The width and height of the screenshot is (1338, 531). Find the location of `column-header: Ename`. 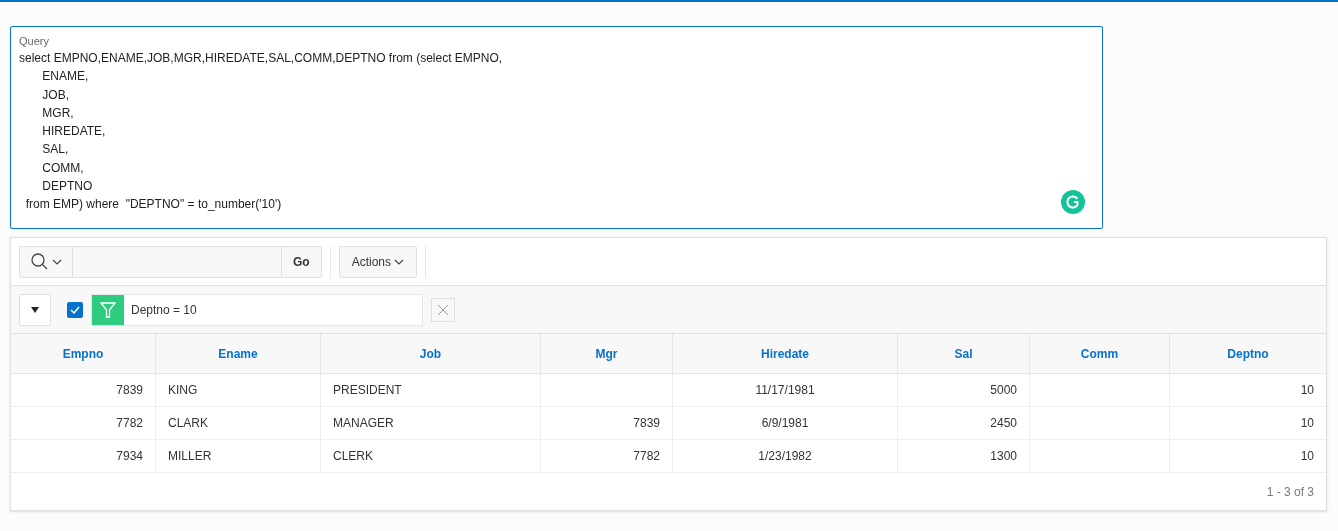

column-header: Ename is located at coordinates (238, 353).